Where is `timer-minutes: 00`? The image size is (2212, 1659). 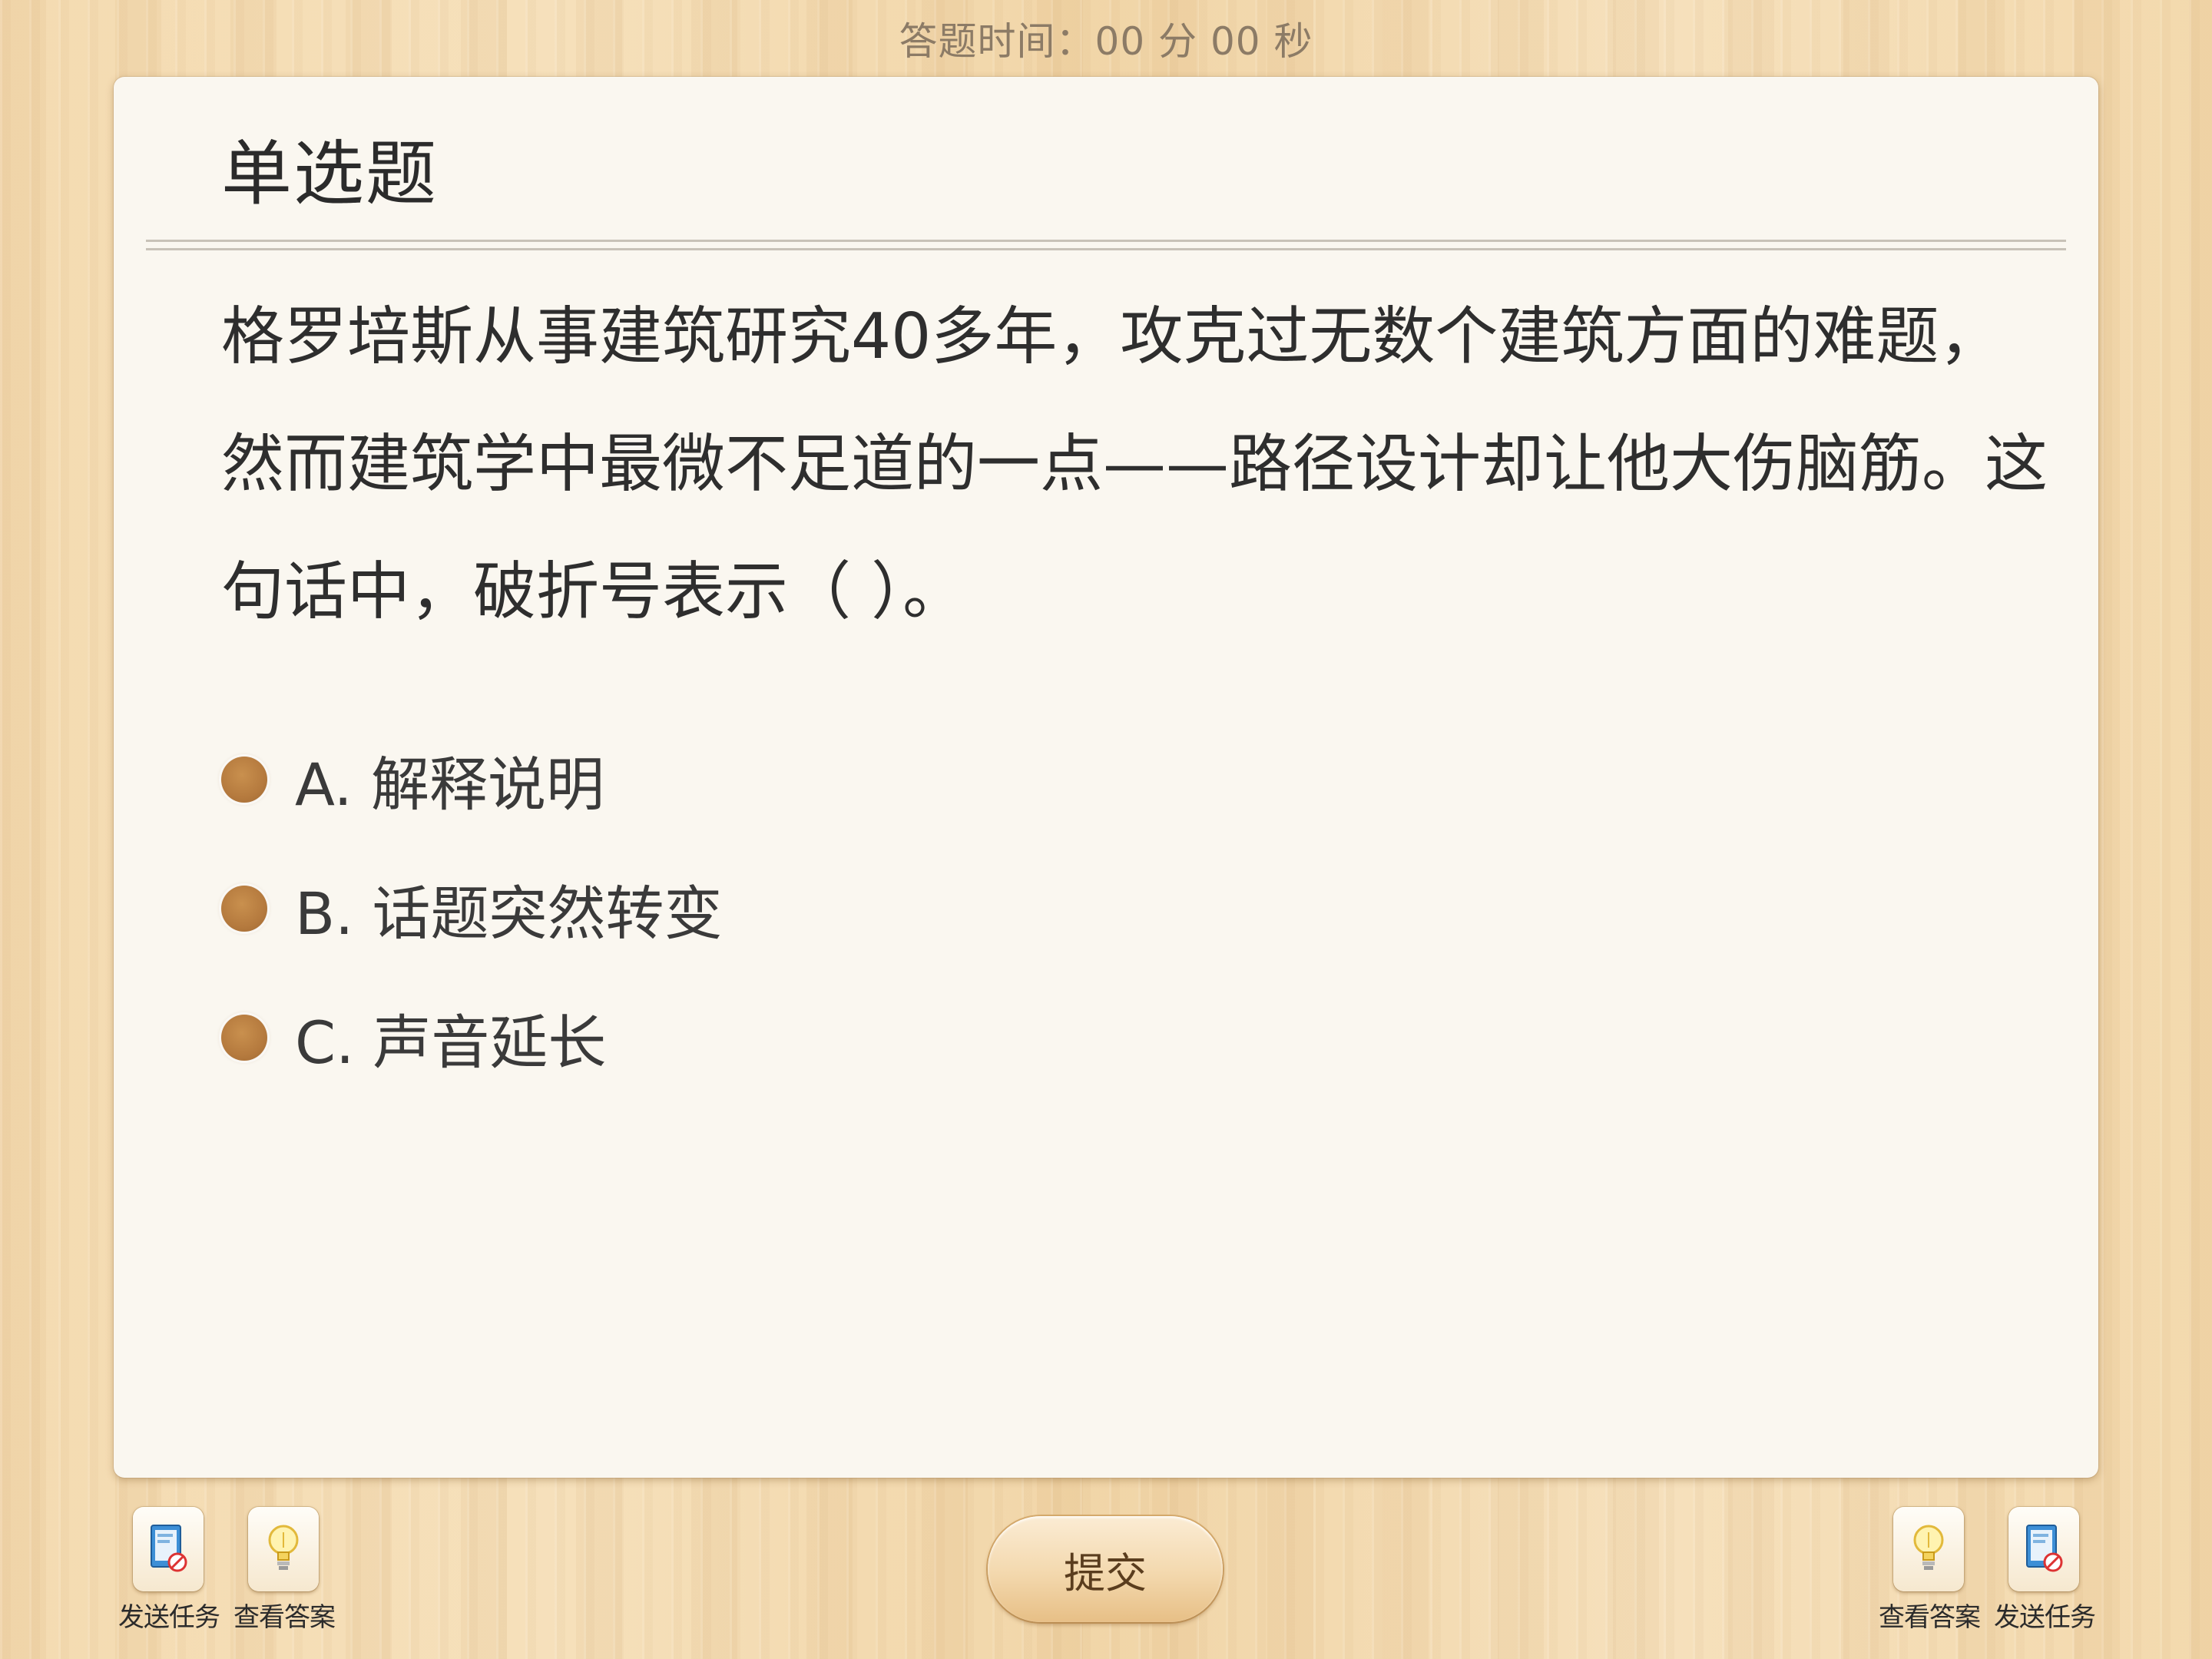
timer-minutes: 00 is located at coordinates (1120, 41).